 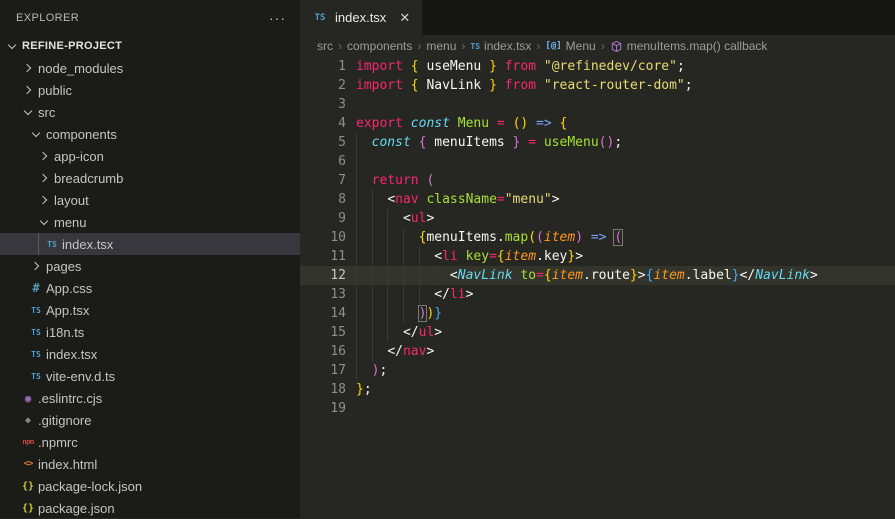 What do you see at coordinates (597, 313) in the screenshot?
I see `code-line: 14 ))}` at bounding box center [597, 313].